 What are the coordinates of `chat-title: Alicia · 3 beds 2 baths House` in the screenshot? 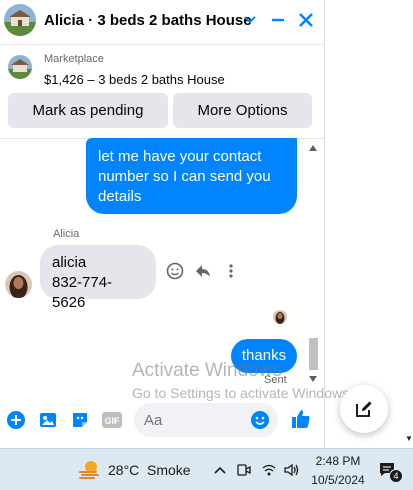 It's located at (148, 20).